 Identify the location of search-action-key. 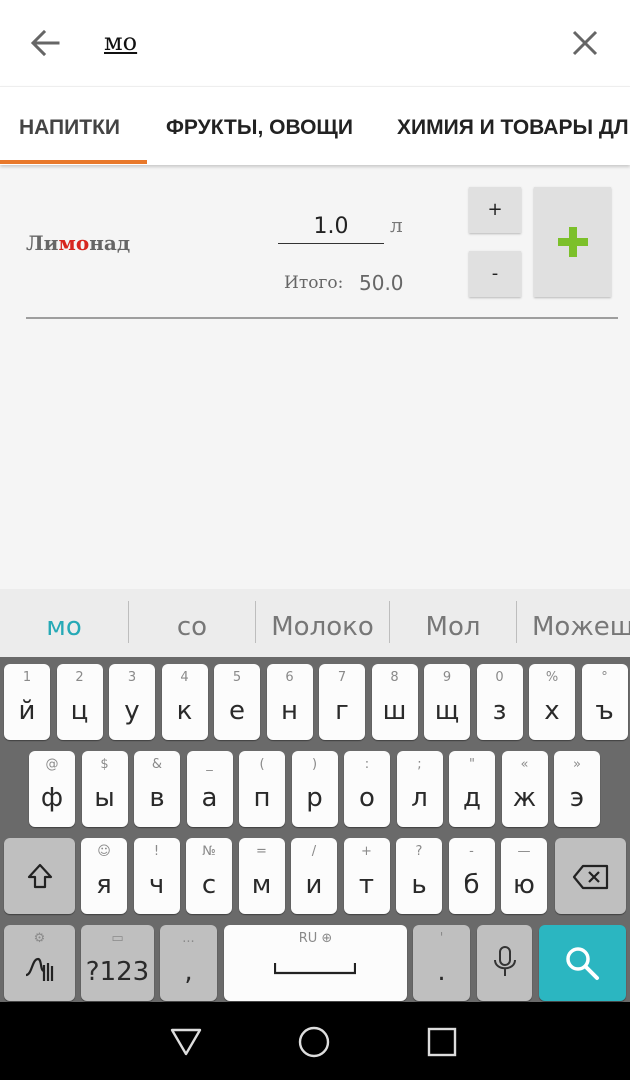
(582, 963).